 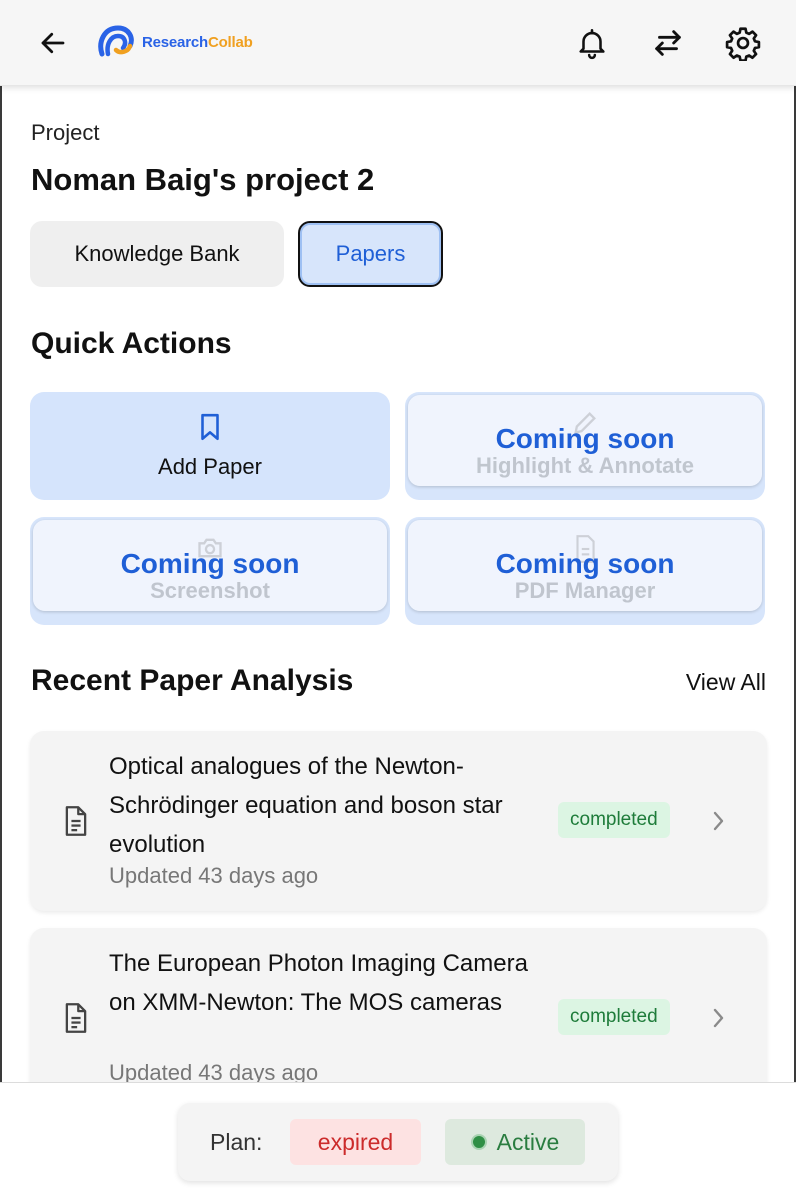 I want to click on coming-soon-overlay: Screenshot Coming soon, so click(x=210, y=565).